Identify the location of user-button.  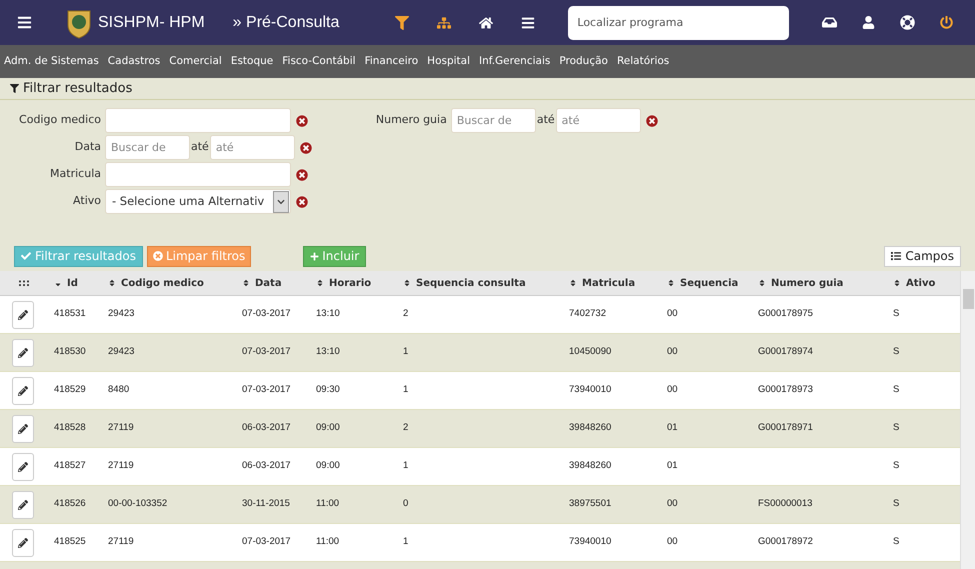
(869, 22).